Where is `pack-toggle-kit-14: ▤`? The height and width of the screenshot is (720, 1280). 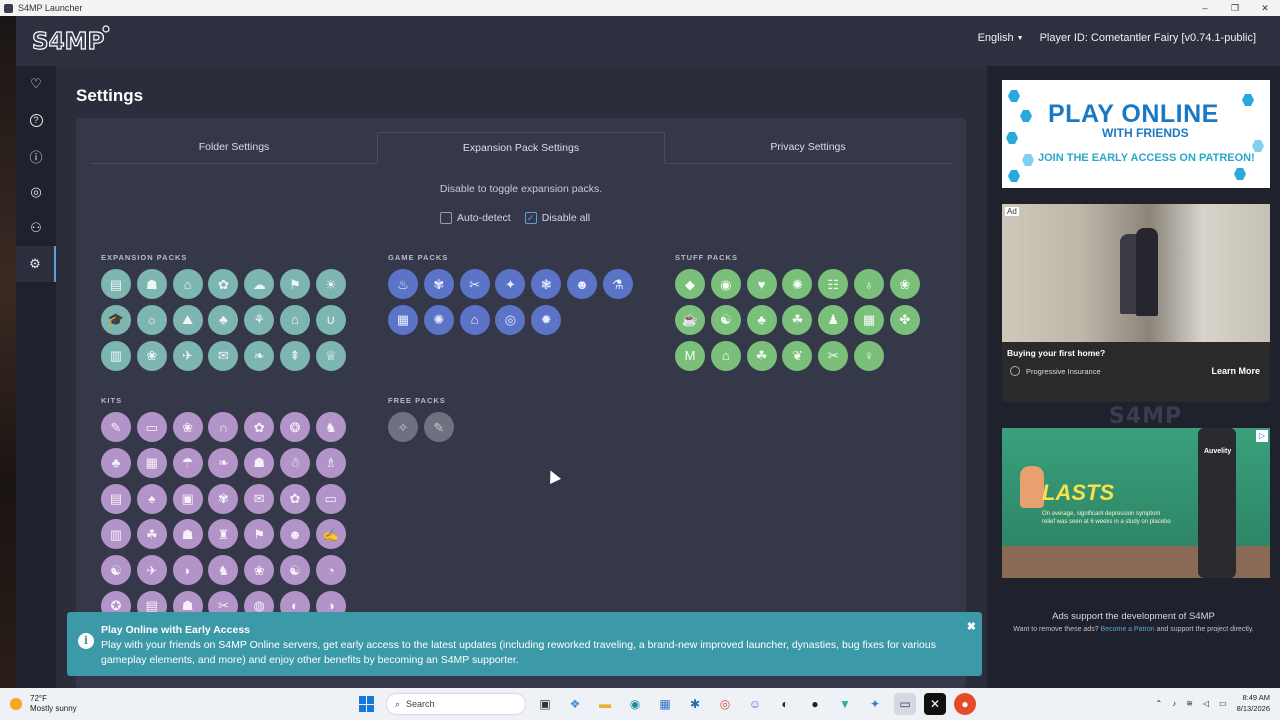
pack-toggle-kit-14: ▤ is located at coordinates (116, 498).